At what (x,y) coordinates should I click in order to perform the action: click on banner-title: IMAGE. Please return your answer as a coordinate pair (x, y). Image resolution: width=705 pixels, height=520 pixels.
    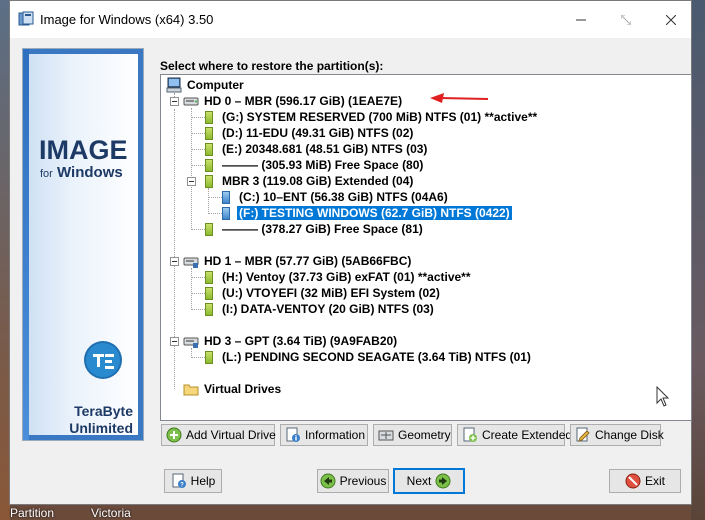
    Looking at the image, I should click on (83, 150).